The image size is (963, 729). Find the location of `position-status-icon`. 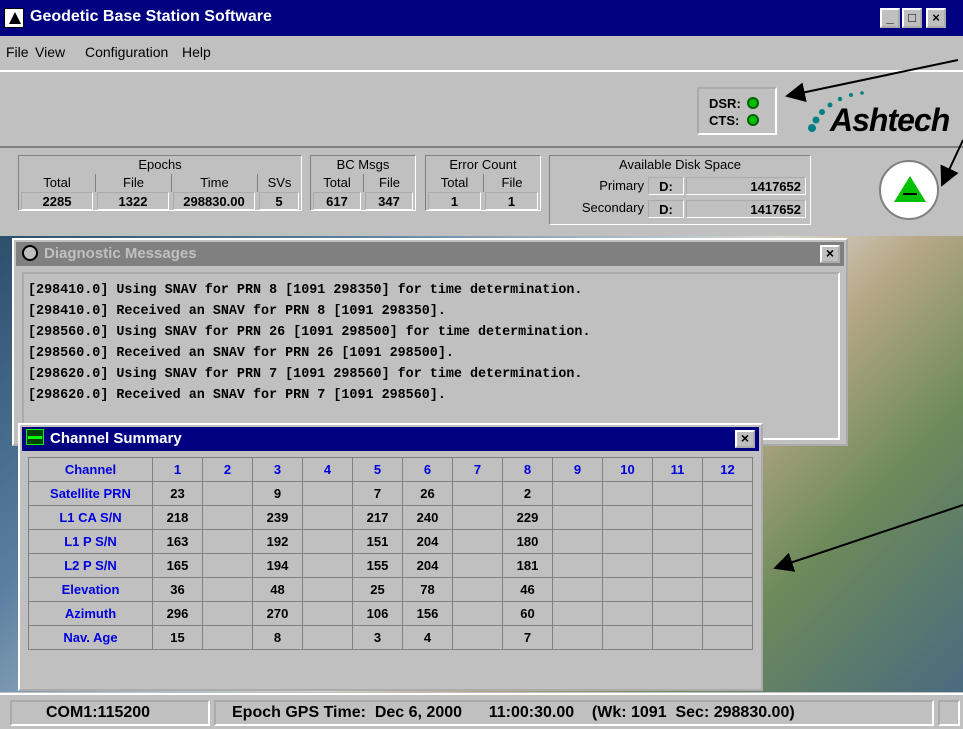

position-status-icon is located at coordinates (909, 190).